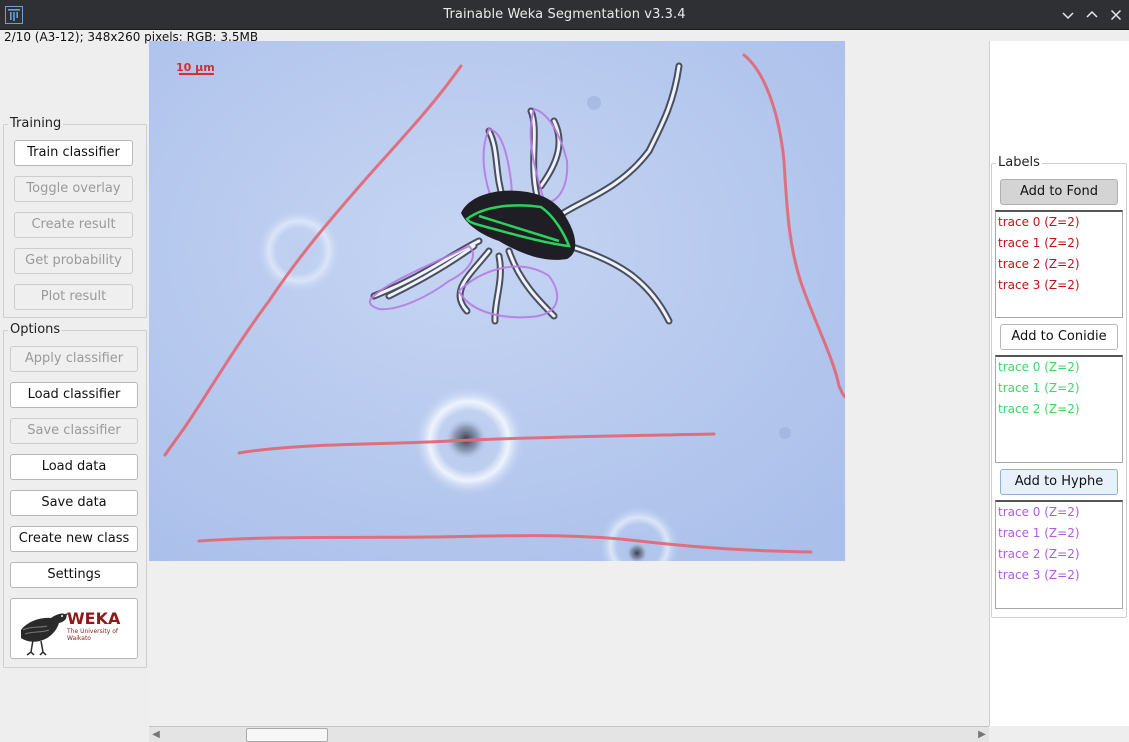 The width and height of the screenshot is (1129, 742). What do you see at coordinates (1059, 482) in the screenshot?
I see `add-to-hyphe-button: Add to Hyphe` at bounding box center [1059, 482].